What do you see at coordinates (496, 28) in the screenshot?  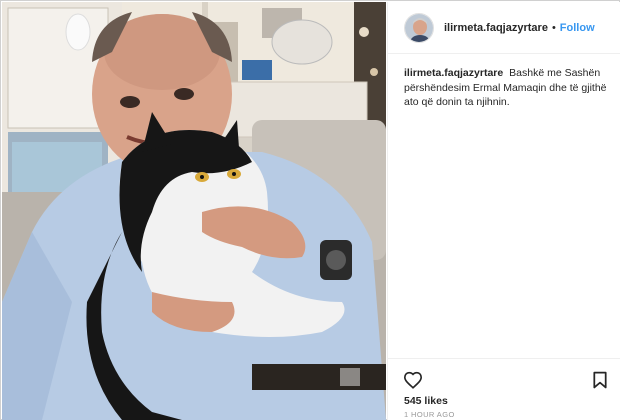 I see `header-username: ilirmeta.faqjazyrtare` at bounding box center [496, 28].